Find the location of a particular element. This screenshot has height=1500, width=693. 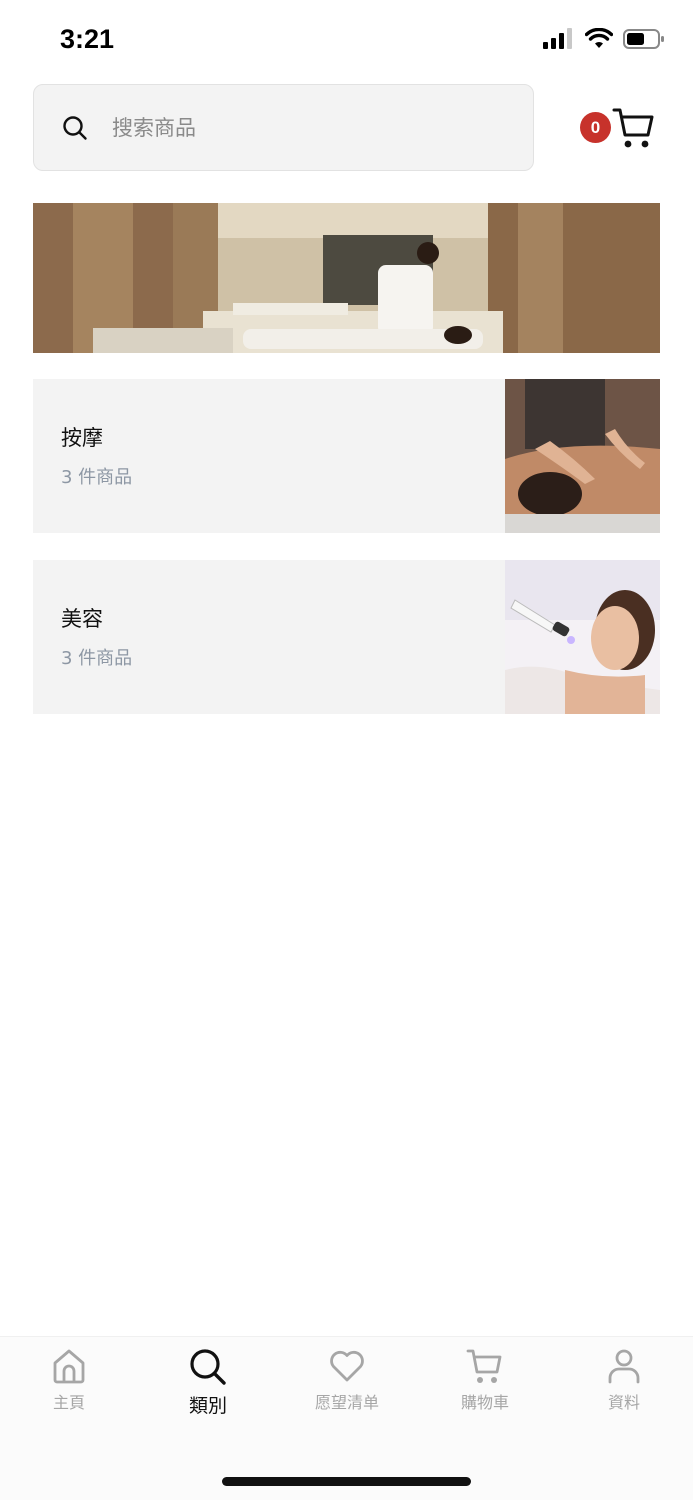

category-name: 按摩 is located at coordinates (82, 438).